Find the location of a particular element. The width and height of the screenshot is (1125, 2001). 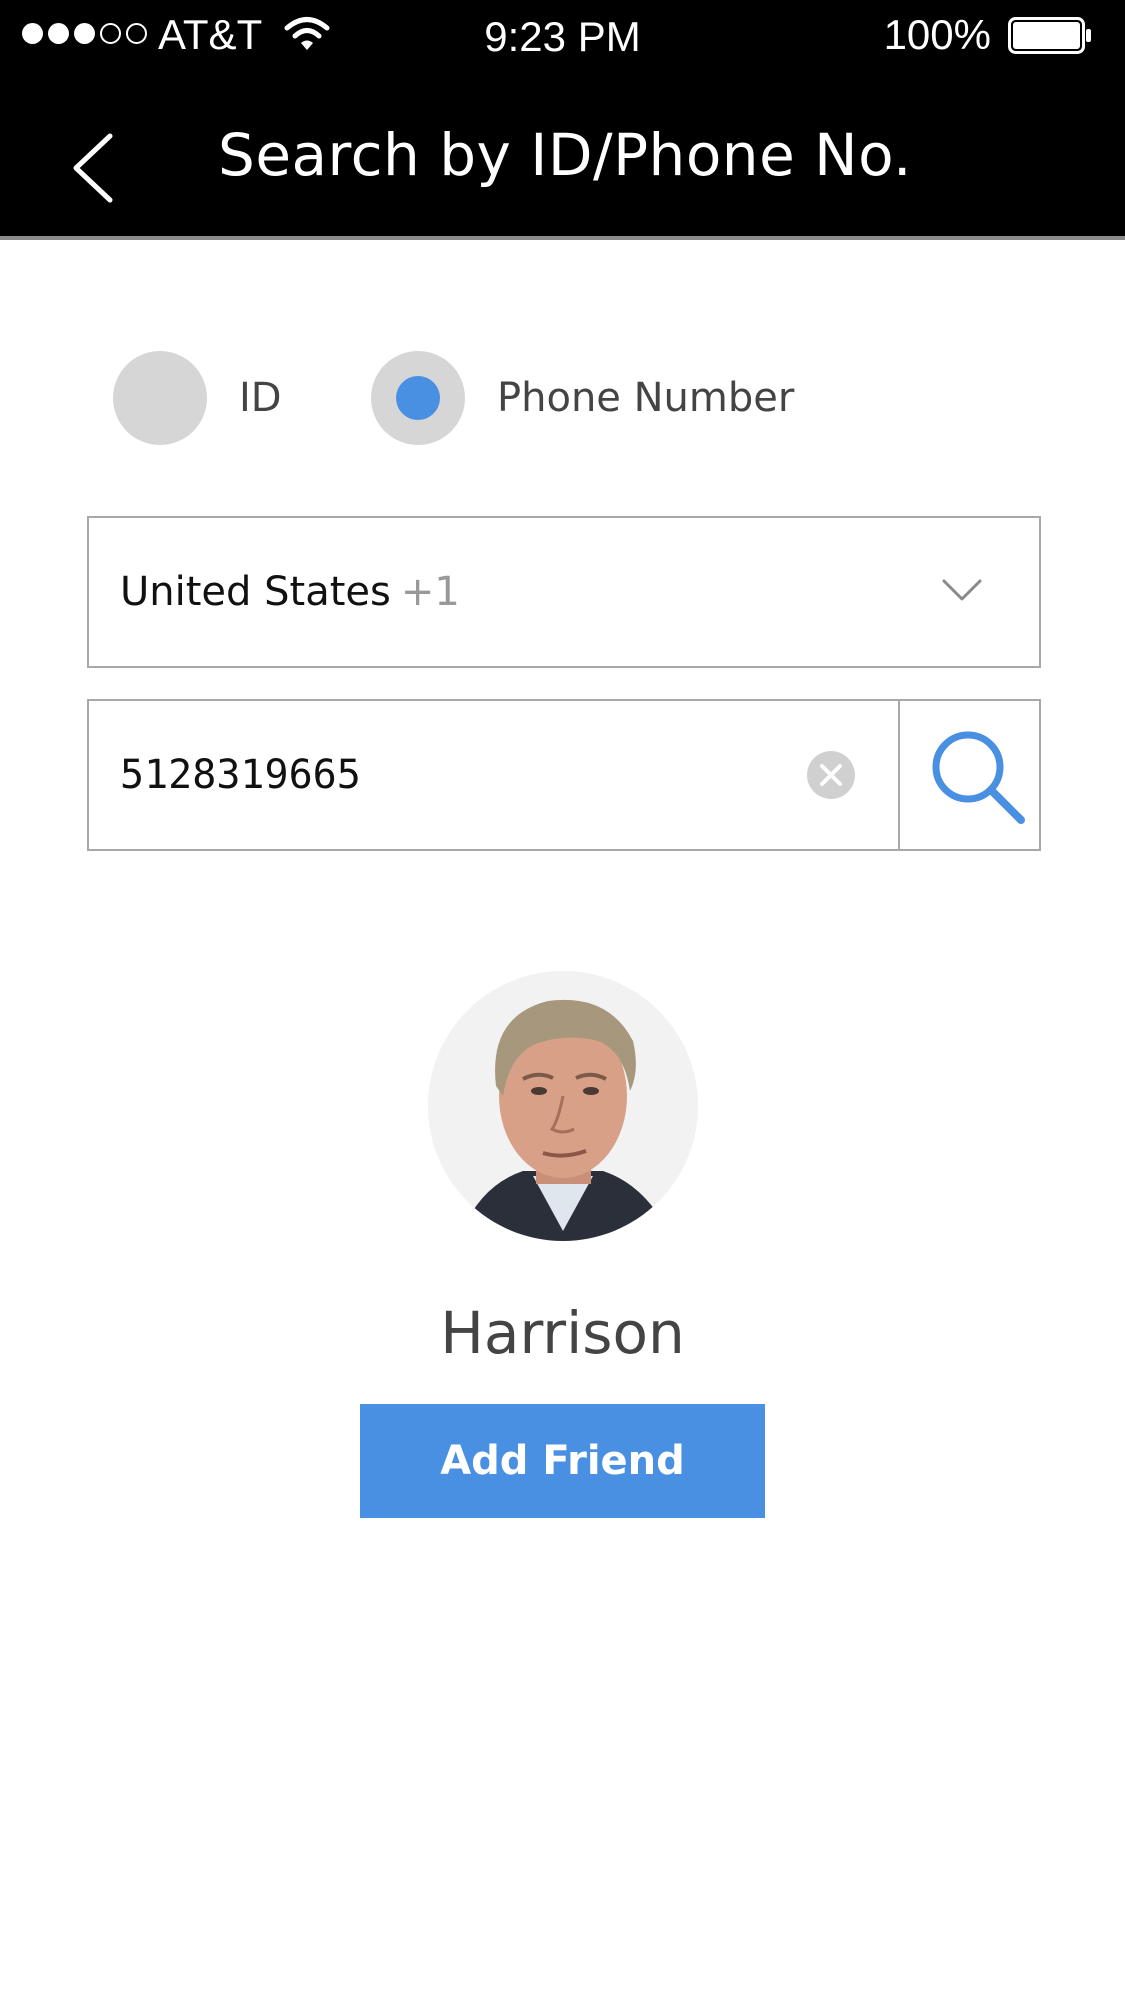

search-icon is located at coordinates (978, 777).